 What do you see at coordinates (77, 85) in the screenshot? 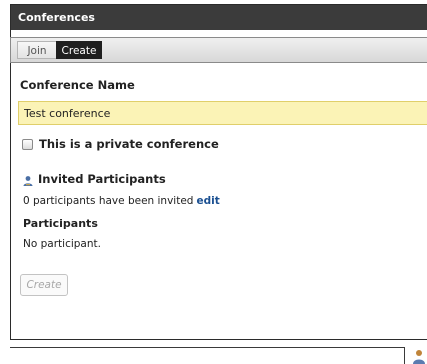
I see `conference-name-label: Conference Name` at bounding box center [77, 85].